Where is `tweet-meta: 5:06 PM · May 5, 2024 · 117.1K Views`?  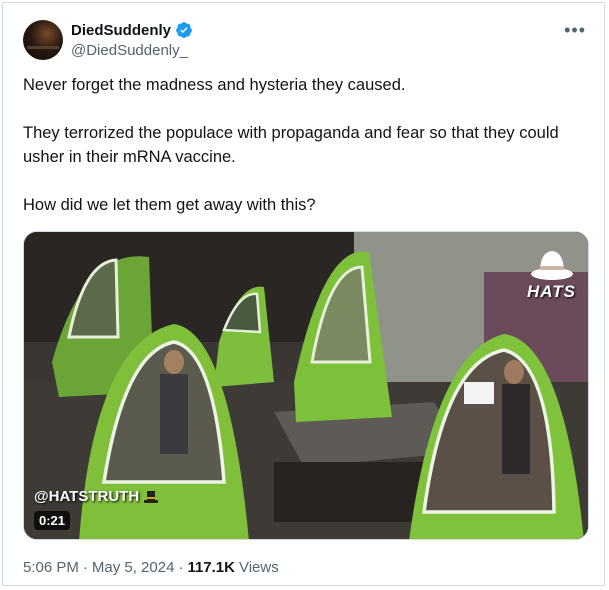 tweet-meta: 5:06 PM · May 5, 2024 · 117.1K Views is located at coordinates (151, 567).